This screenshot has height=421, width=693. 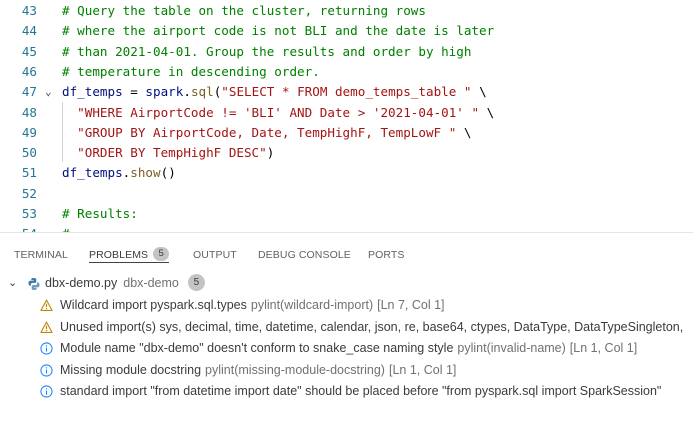 I want to click on problem-file-path: dbx-demo, so click(x=151, y=283).